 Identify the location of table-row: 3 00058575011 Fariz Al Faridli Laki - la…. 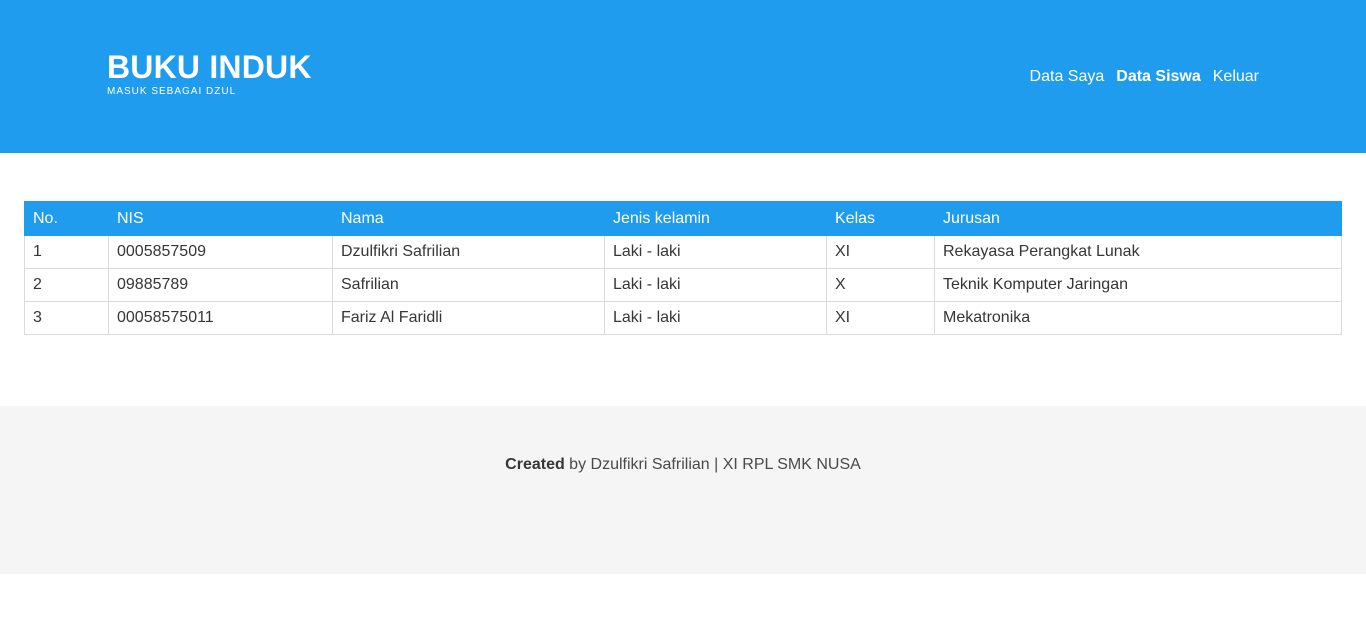
(683, 318).